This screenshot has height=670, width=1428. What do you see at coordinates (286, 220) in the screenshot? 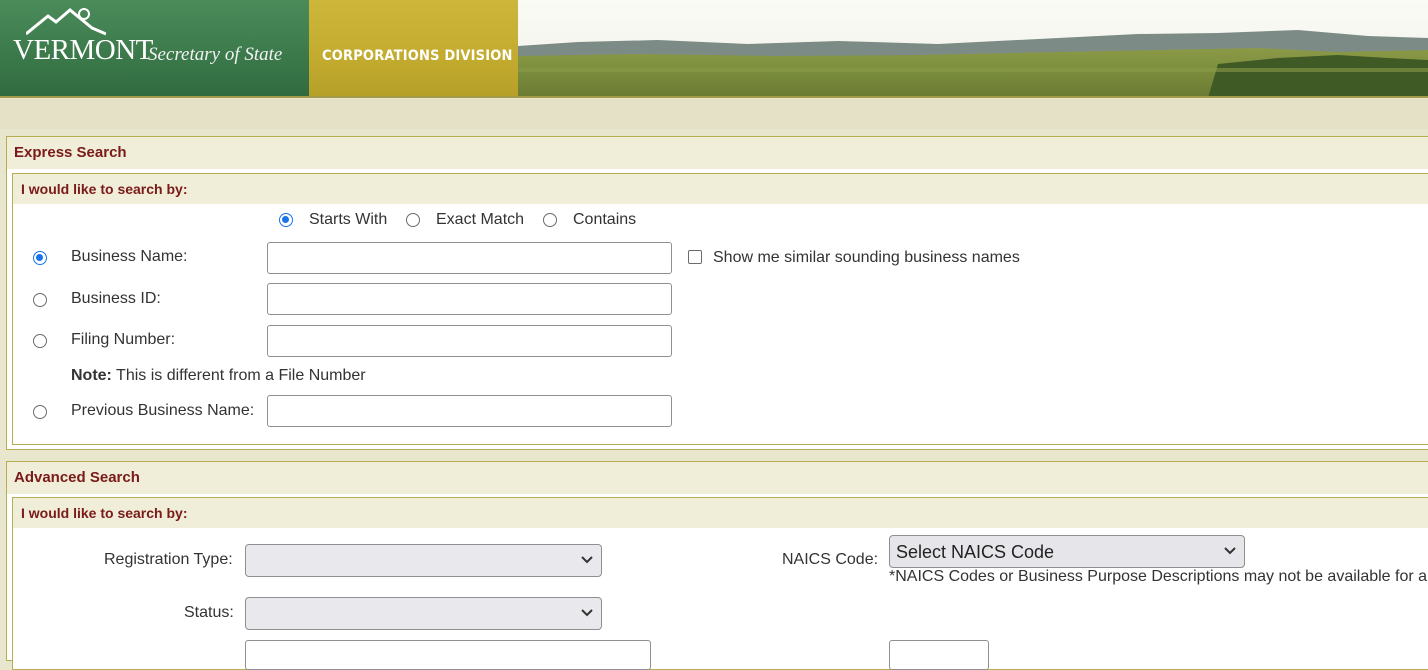
I see `starts-with-radio` at bounding box center [286, 220].